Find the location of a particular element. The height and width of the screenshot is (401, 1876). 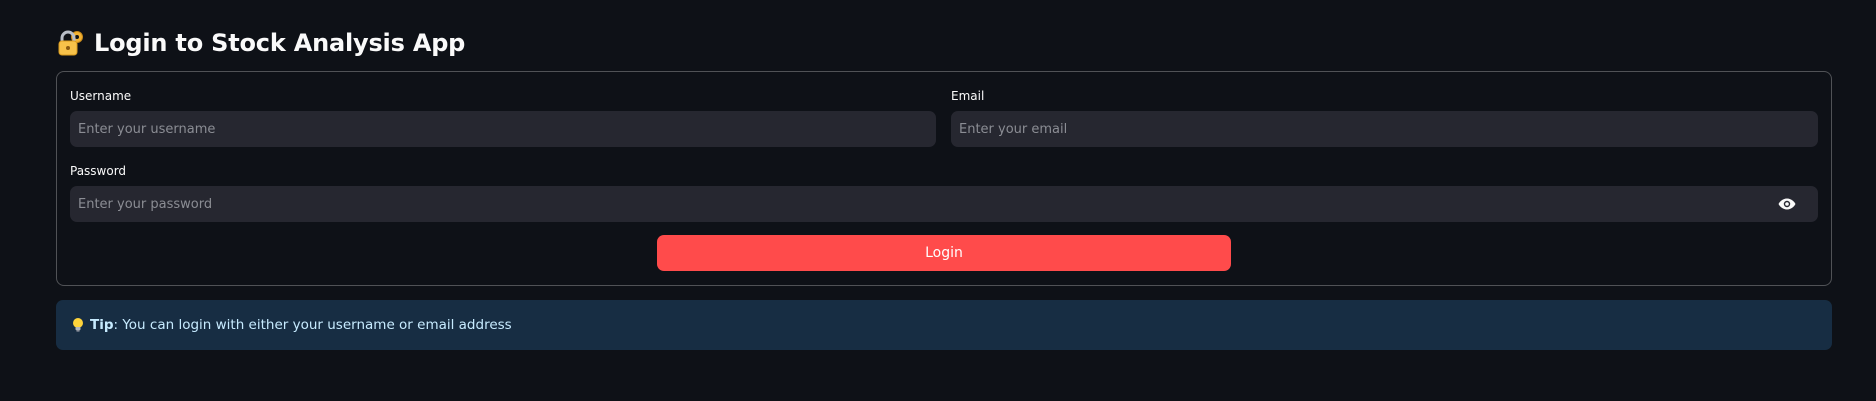

username-label: Username is located at coordinates (101, 96).